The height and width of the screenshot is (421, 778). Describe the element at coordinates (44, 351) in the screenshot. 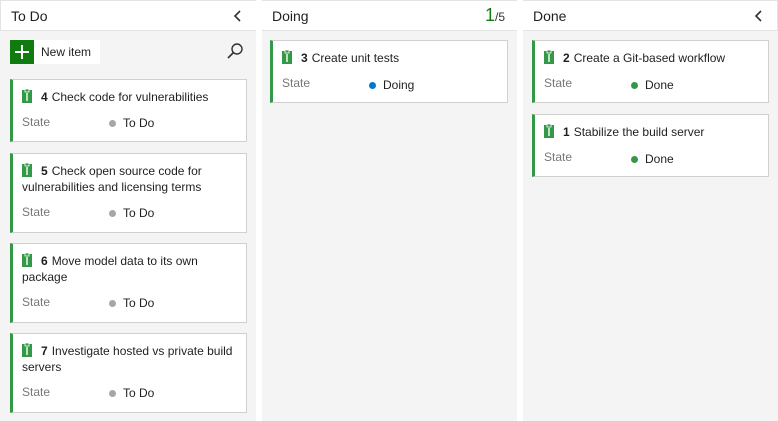

I see `card-id: 7` at that location.